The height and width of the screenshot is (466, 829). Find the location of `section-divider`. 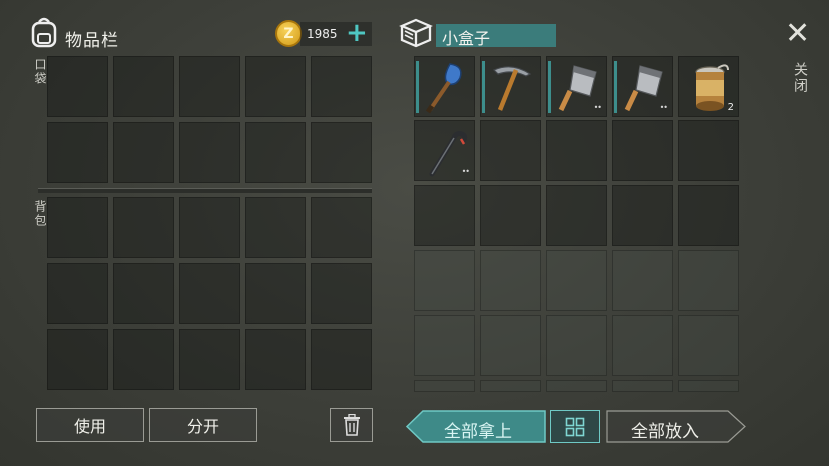

section-divider is located at coordinates (205, 190).